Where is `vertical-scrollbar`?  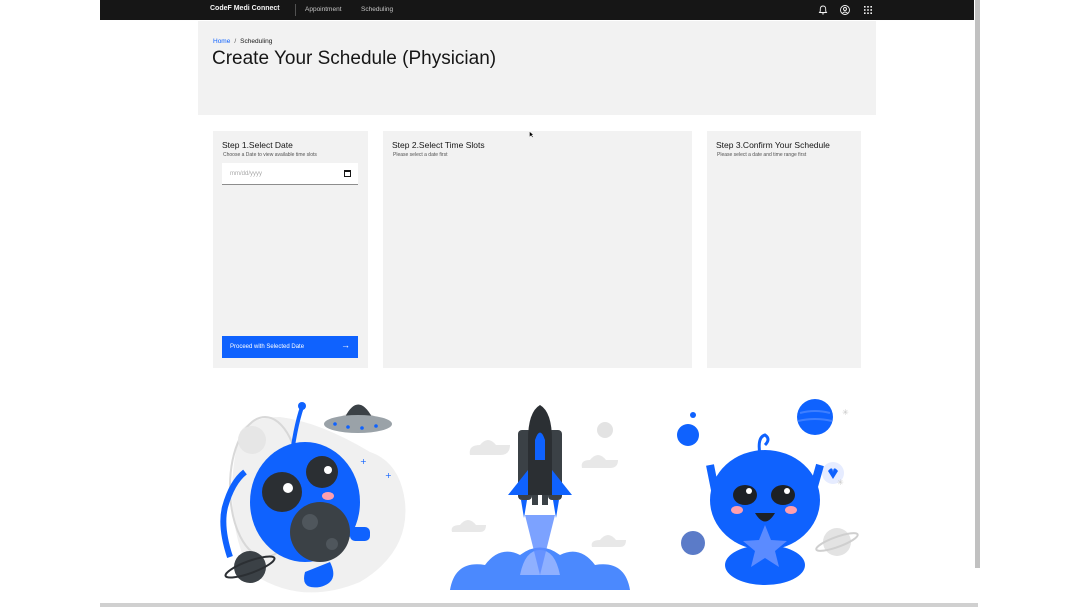 vertical-scrollbar is located at coordinates (977, 284).